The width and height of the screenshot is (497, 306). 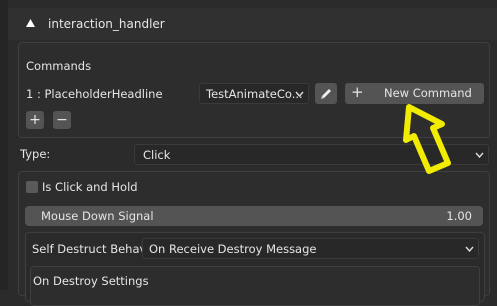 What do you see at coordinates (459, 216) in the screenshot?
I see `mouse-down-signal-value: 1.00` at bounding box center [459, 216].